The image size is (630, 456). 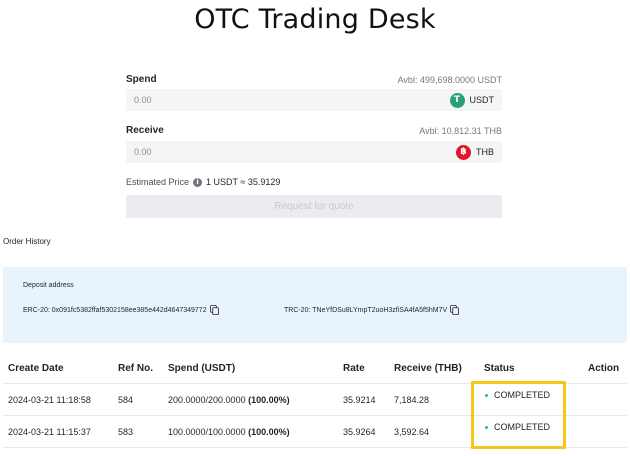 What do you see at coordinates (207, 432) in the screenshot?
I see `row-spend-amount: 100.0000/100.0000` at bounding box center [207, 432].